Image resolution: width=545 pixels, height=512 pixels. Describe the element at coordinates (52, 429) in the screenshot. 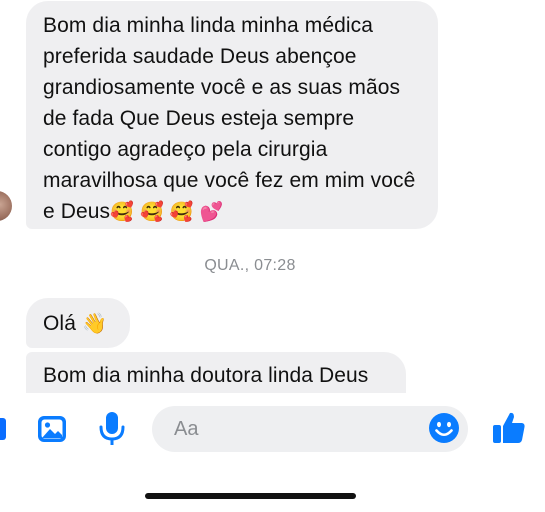

I see `photo-icon` at that location.